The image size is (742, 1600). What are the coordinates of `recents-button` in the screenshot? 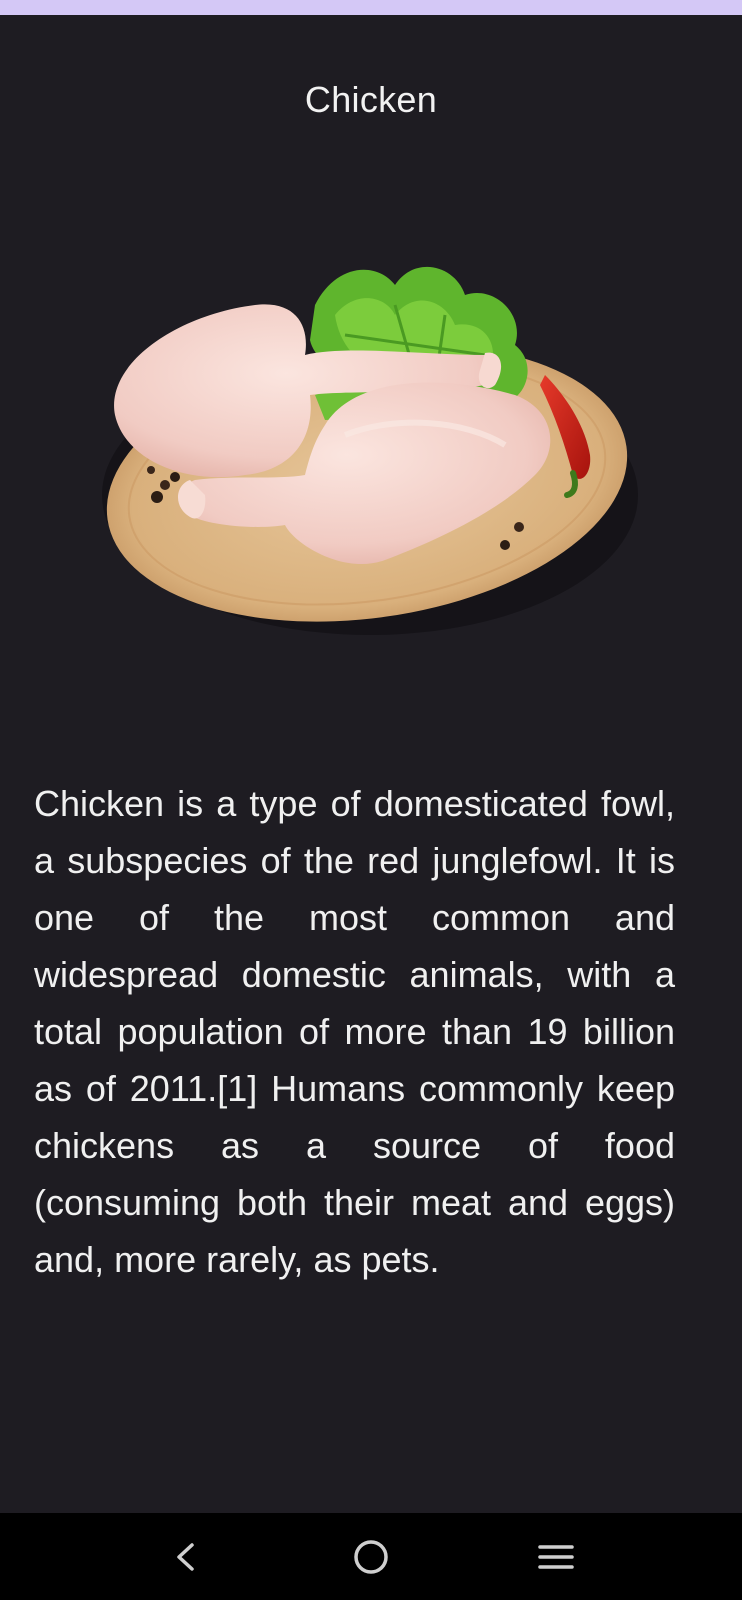 It's located at (556, 1556).